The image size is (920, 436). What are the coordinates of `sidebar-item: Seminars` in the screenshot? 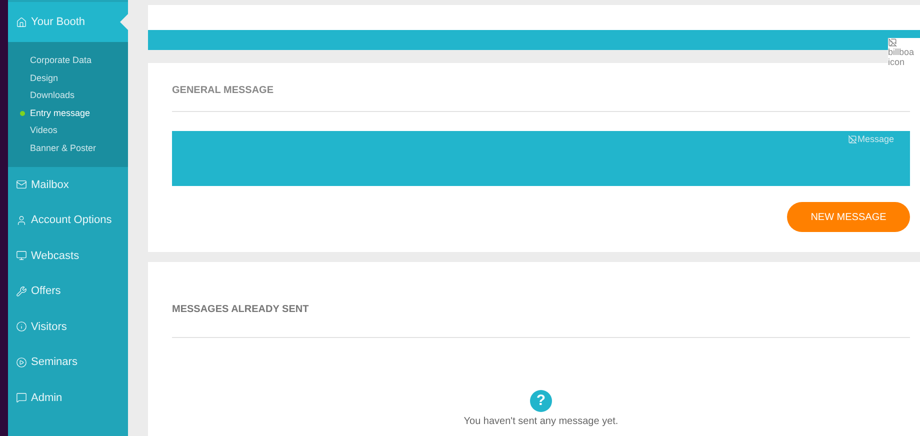 It's located at (47, 362).